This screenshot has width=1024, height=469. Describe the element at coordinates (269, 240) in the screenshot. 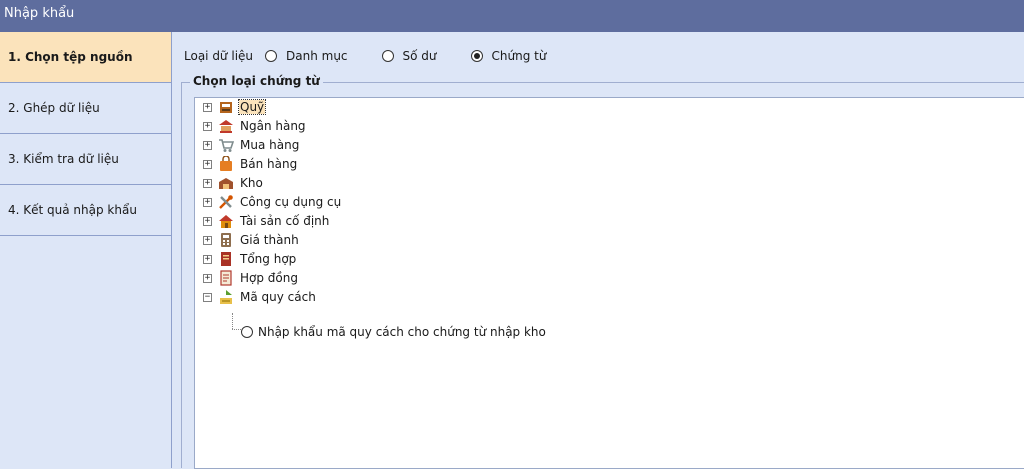

I see `tree-node-label: Giá thành` at that location.